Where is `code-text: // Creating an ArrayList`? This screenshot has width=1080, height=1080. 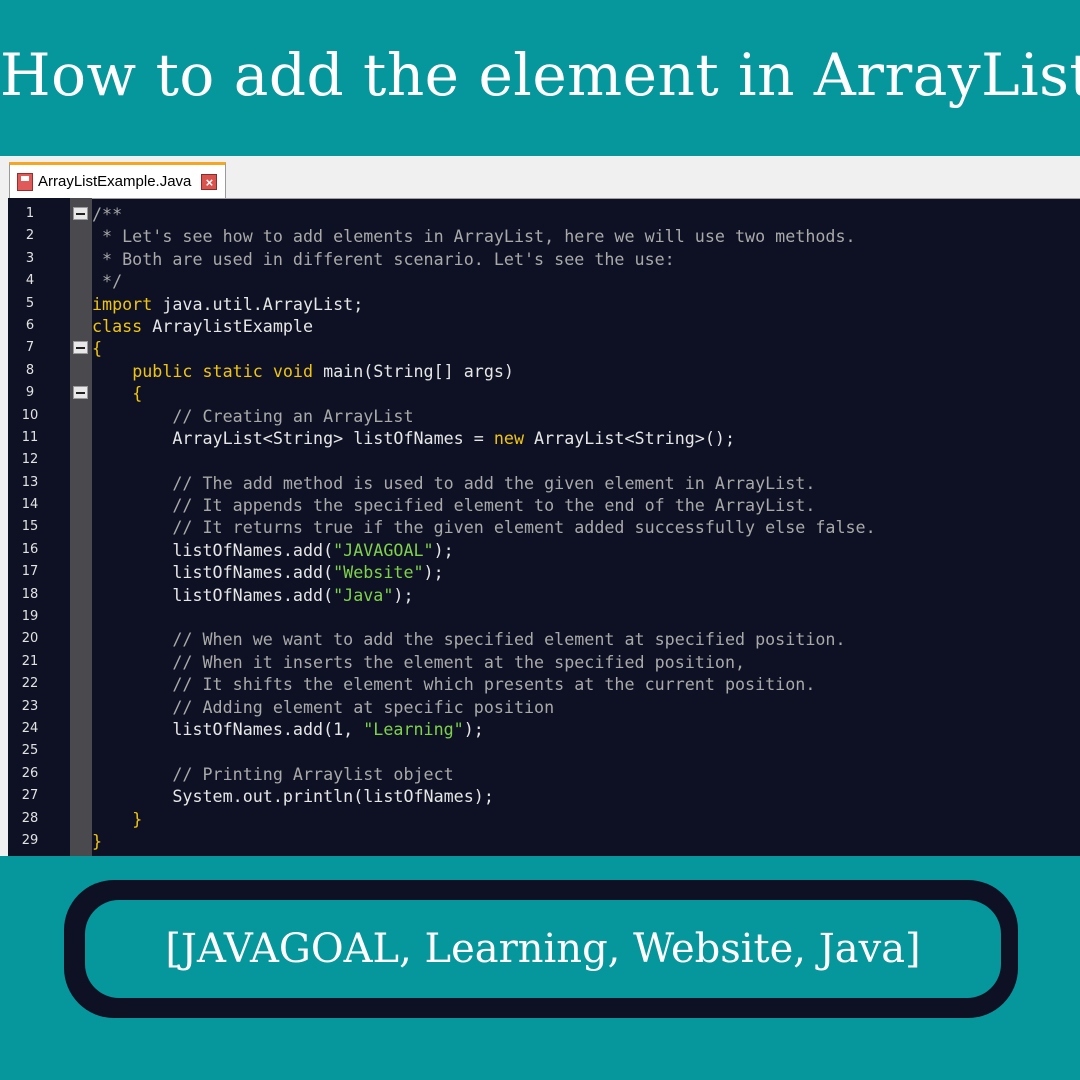 code-text: // Creating an ArrayList is located at coordinates (253, 416).